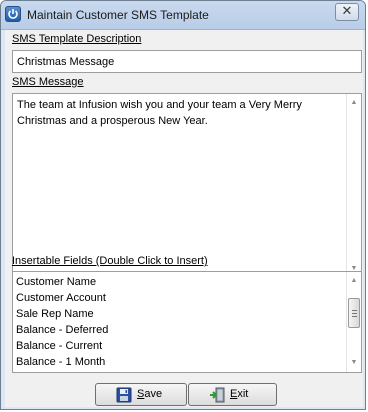 This screenshot has width=368, height=412. What do you see at coordinates (217, 395) in the screenshot?
I see `exit-door-icon` at bounding box center [217, 395].